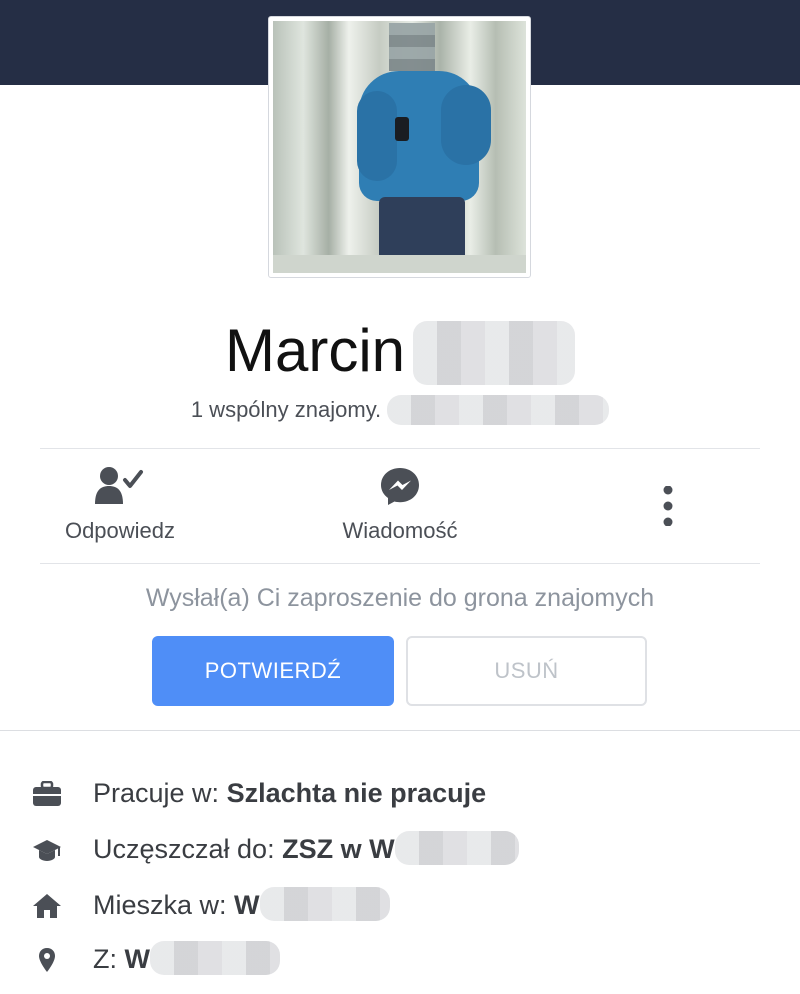 The width and height of the screenshot is (800, 994). What do you see at coordinates (47, 850) in the screenshot?
I see `graduation-cap-icon` at bounding box center [47, 850].